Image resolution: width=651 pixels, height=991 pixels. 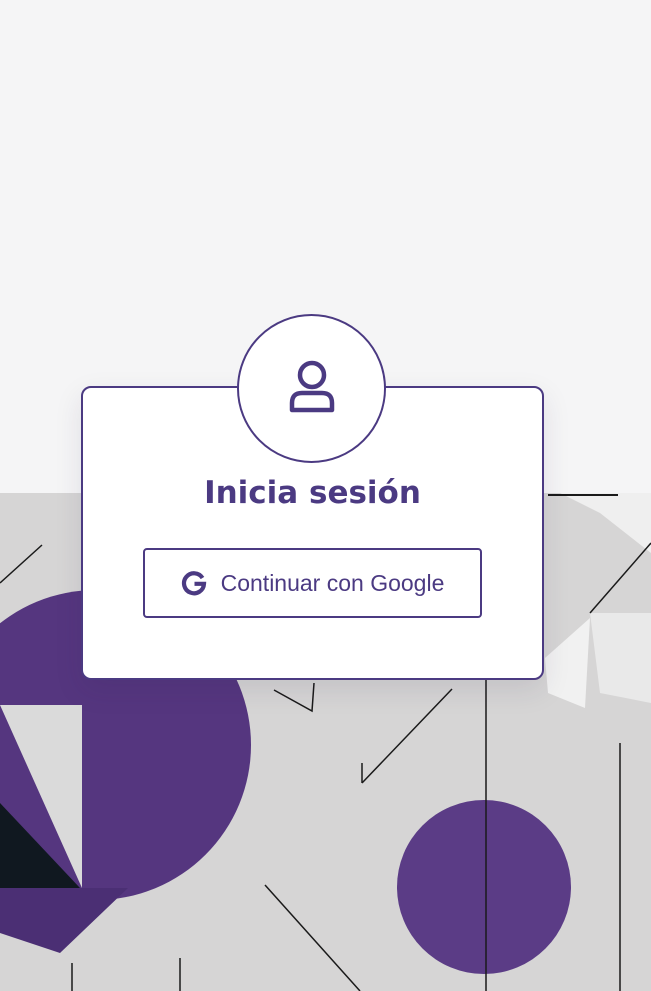 I want to click on user-icon, so click(x=312, y=389).